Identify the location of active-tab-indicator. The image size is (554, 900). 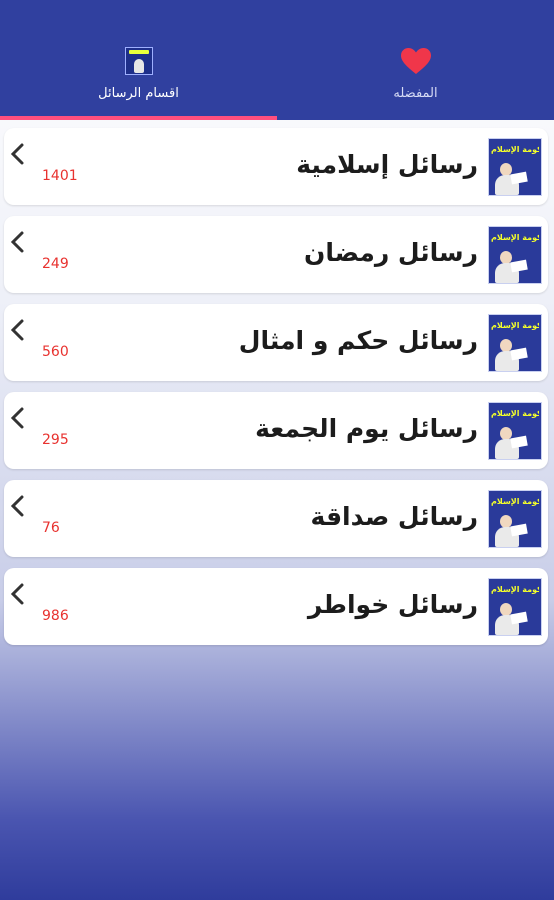
(138, 118).